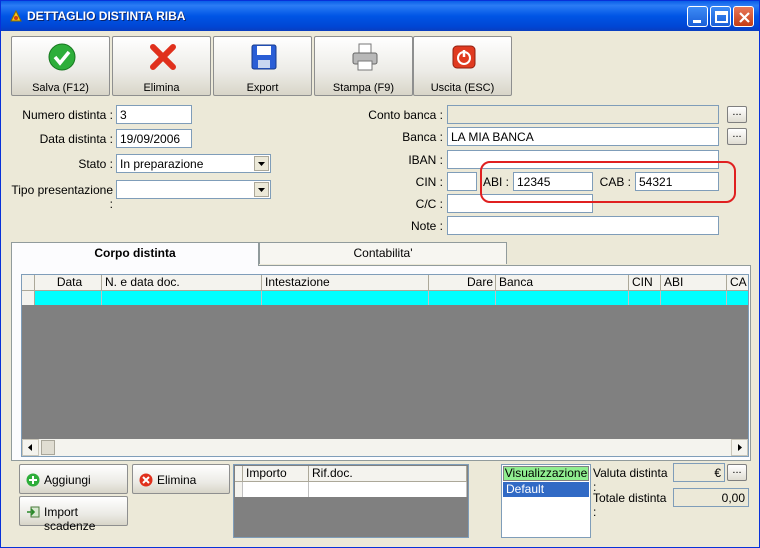  What do you see at coordinates (520, 203) in the screenshot?
I see `cc-field` at bounding box center [520, 203].